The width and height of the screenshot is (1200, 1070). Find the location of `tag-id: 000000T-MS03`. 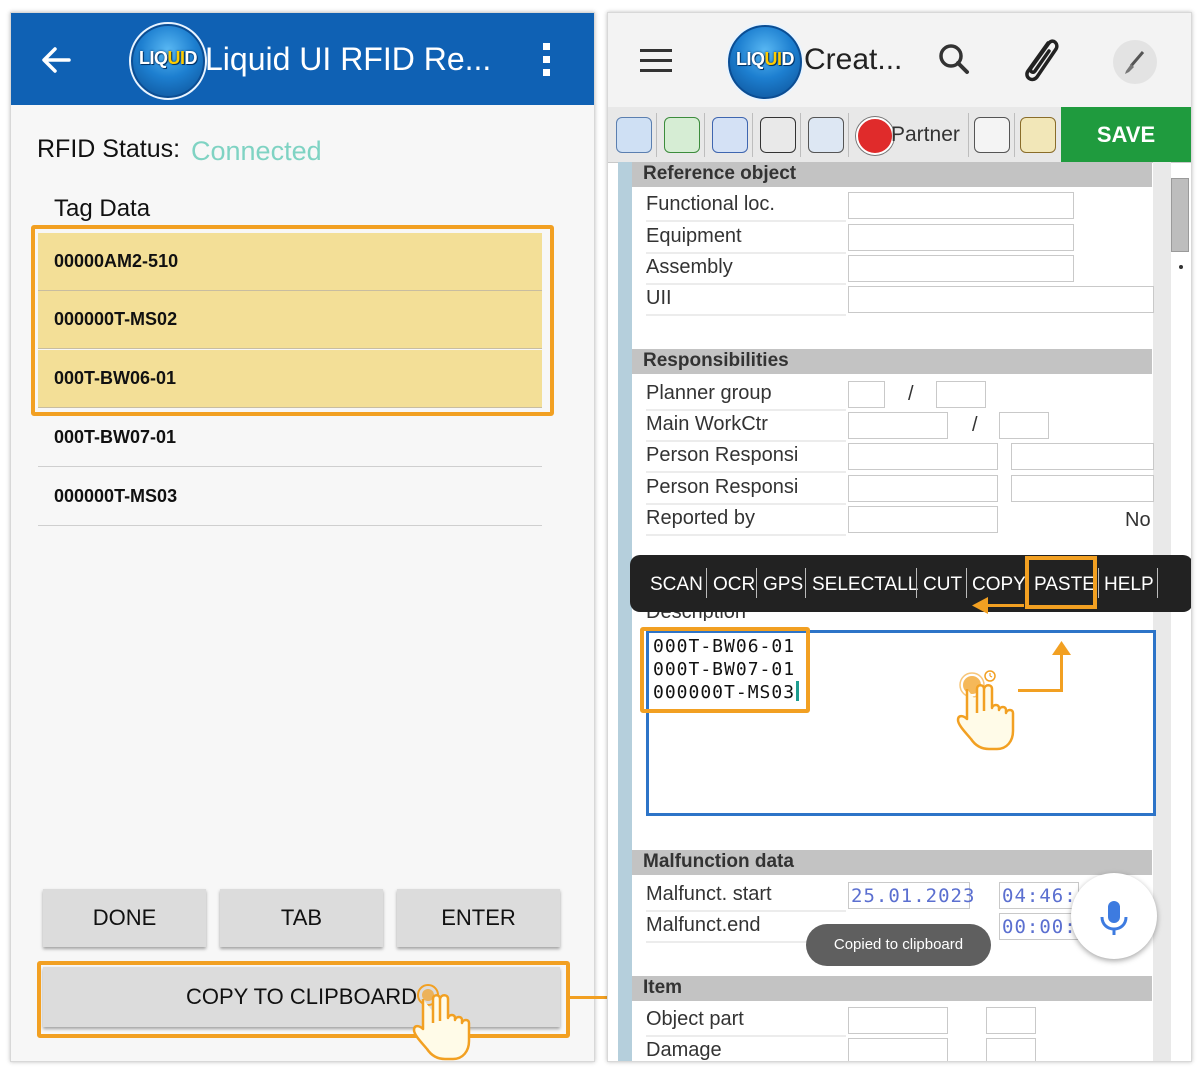

tag-id: 000000T-MS03 is located at coordinates (115, 496).